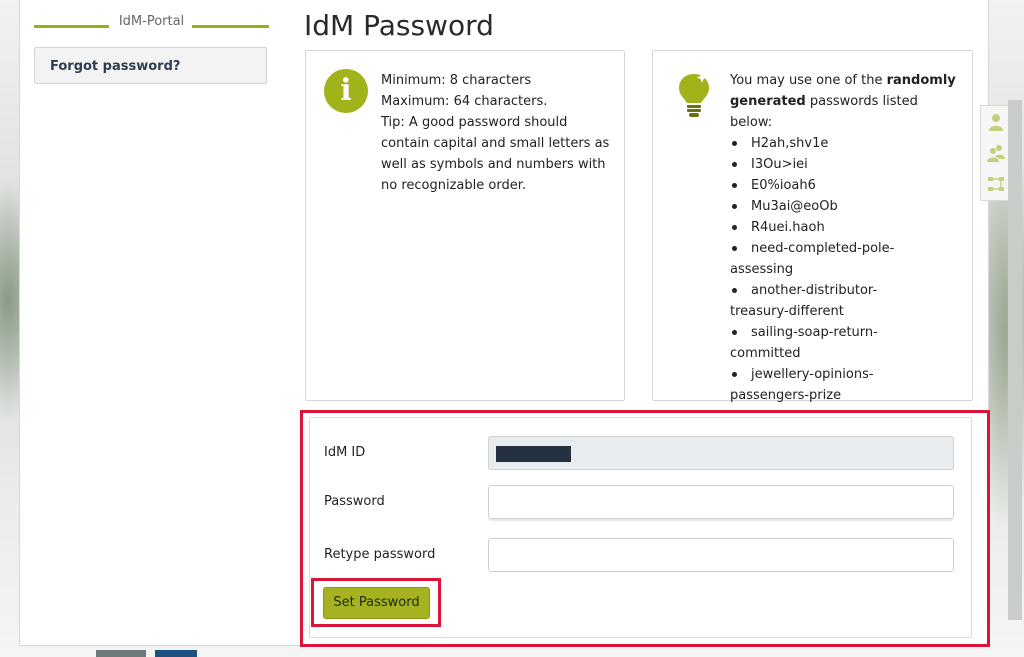 This screenshot has width=1024, height=657. Describe the element at coordinates (493, 164) in the screenshot. I see `rule-tip-line: well as symbols and numbers with` at that location.